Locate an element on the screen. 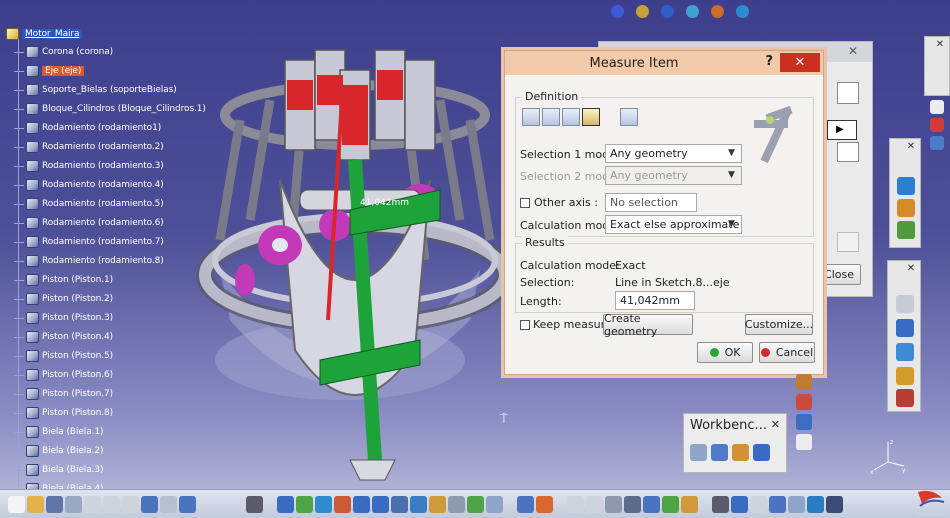  knowledge-icon is located at coordinates (670, 504).